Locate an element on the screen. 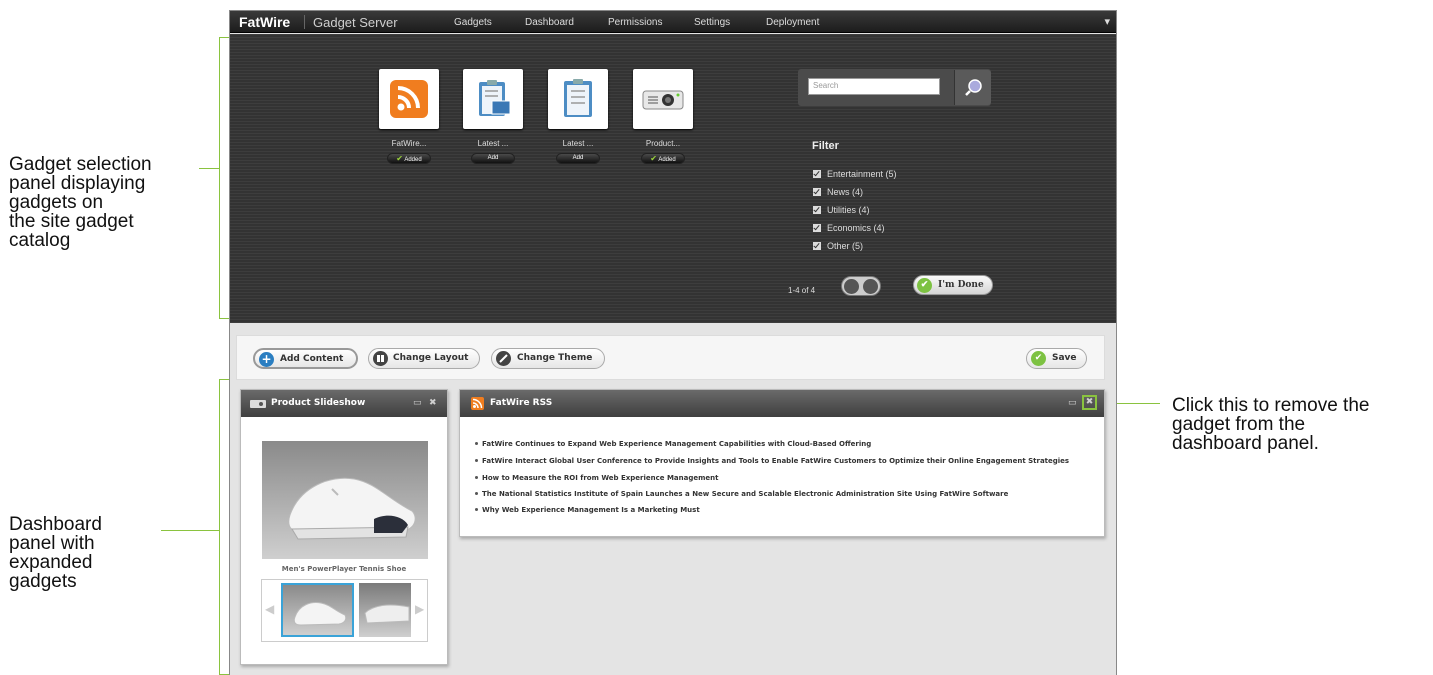  catalog-gadget-latest-1: Latest ... Add is located at coordinates (493, 116).